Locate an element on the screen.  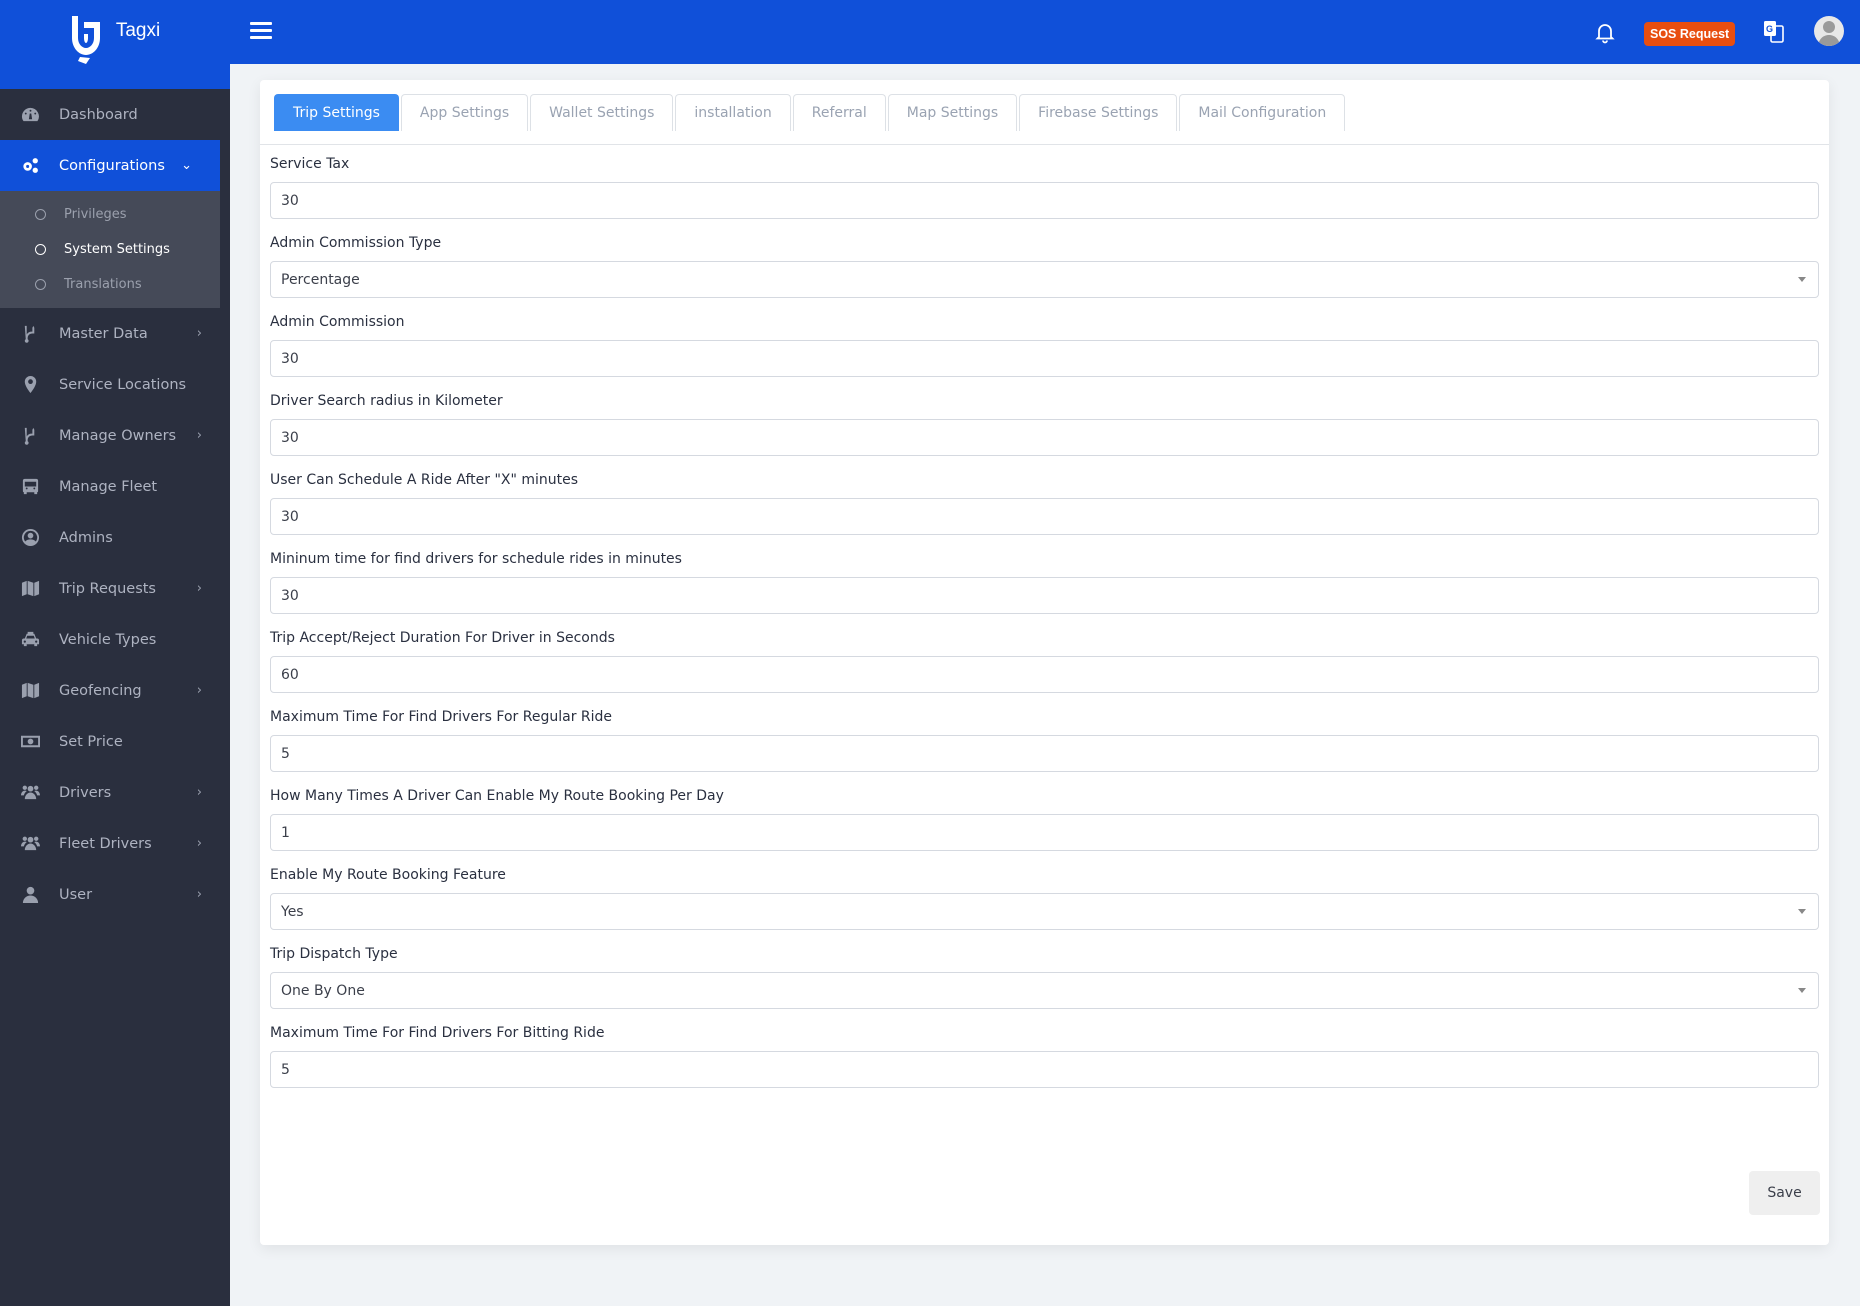
tab-app-settings: App Settings is located at coordinates (464, 112).